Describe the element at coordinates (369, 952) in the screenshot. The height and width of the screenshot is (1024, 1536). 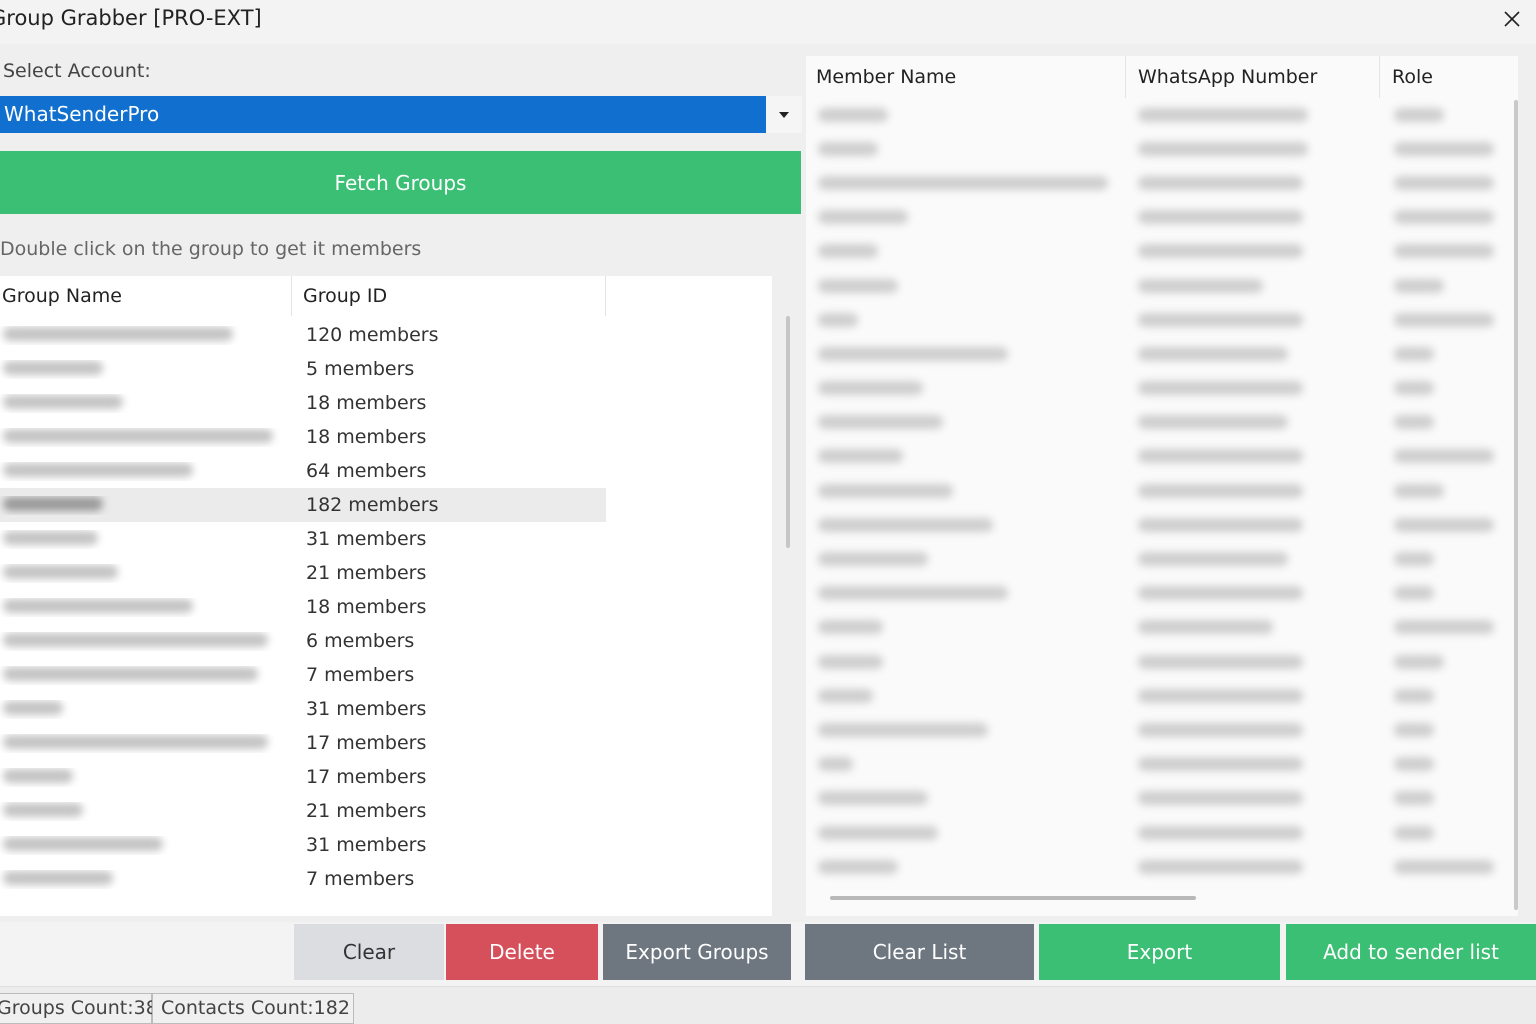
I see `clear-button: Clear` at that location.